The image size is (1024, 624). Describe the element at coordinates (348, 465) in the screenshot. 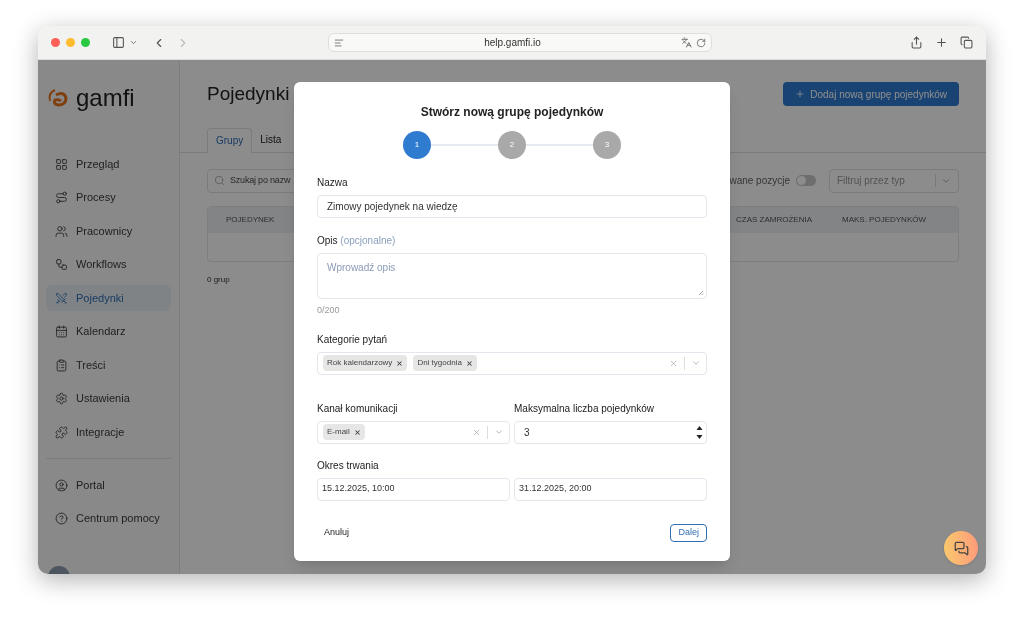

I see `field-label: Okres trwania` at that location.